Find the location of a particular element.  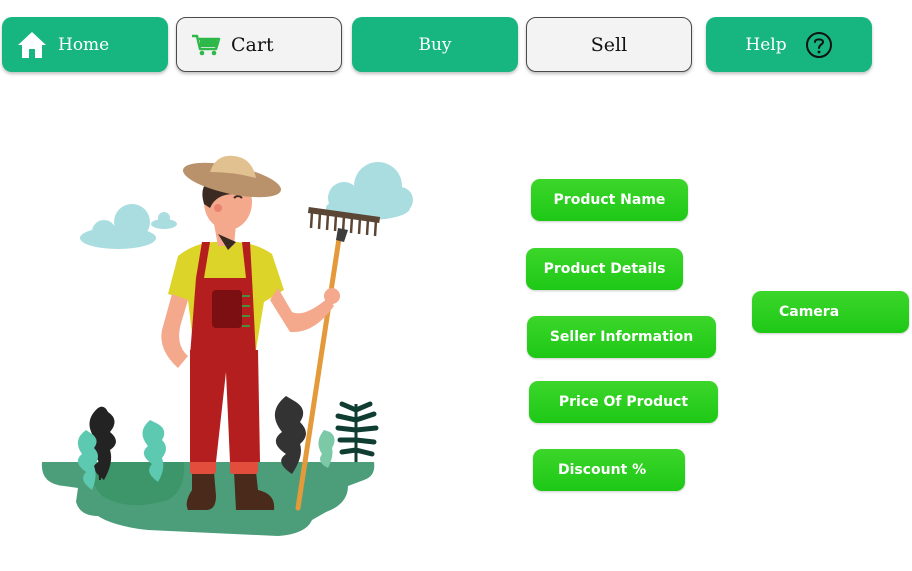

product-name-label: Product Name is located at coordinates (609, 200).